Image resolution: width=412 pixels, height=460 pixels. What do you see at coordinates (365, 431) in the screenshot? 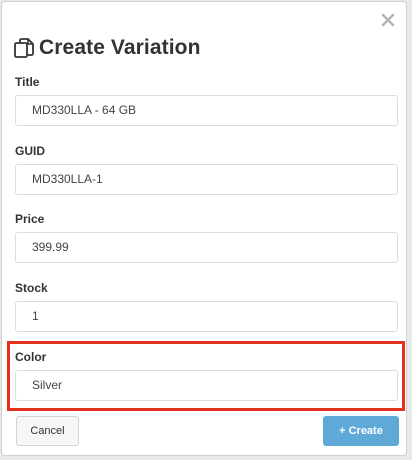
I see `create-button-label: Create` at bounding box center [365, 431].